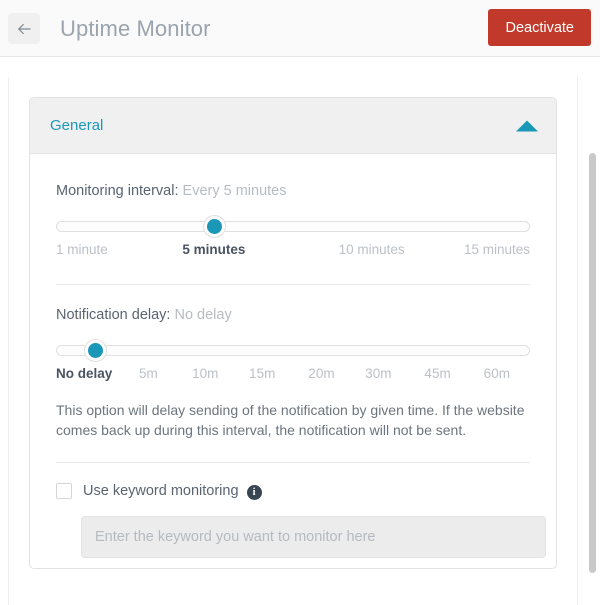 The image size is (600, 605). I want to click on keyword-monitoring-row: Use keyword monitoring i, so click(293, 491).